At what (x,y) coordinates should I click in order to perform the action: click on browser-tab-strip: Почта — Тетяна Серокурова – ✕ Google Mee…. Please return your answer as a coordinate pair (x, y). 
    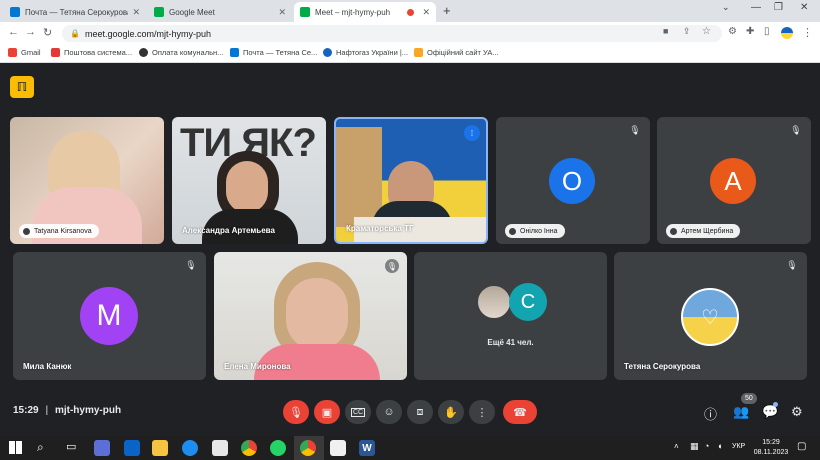
    Looking at the image, I should click on (410, 11).